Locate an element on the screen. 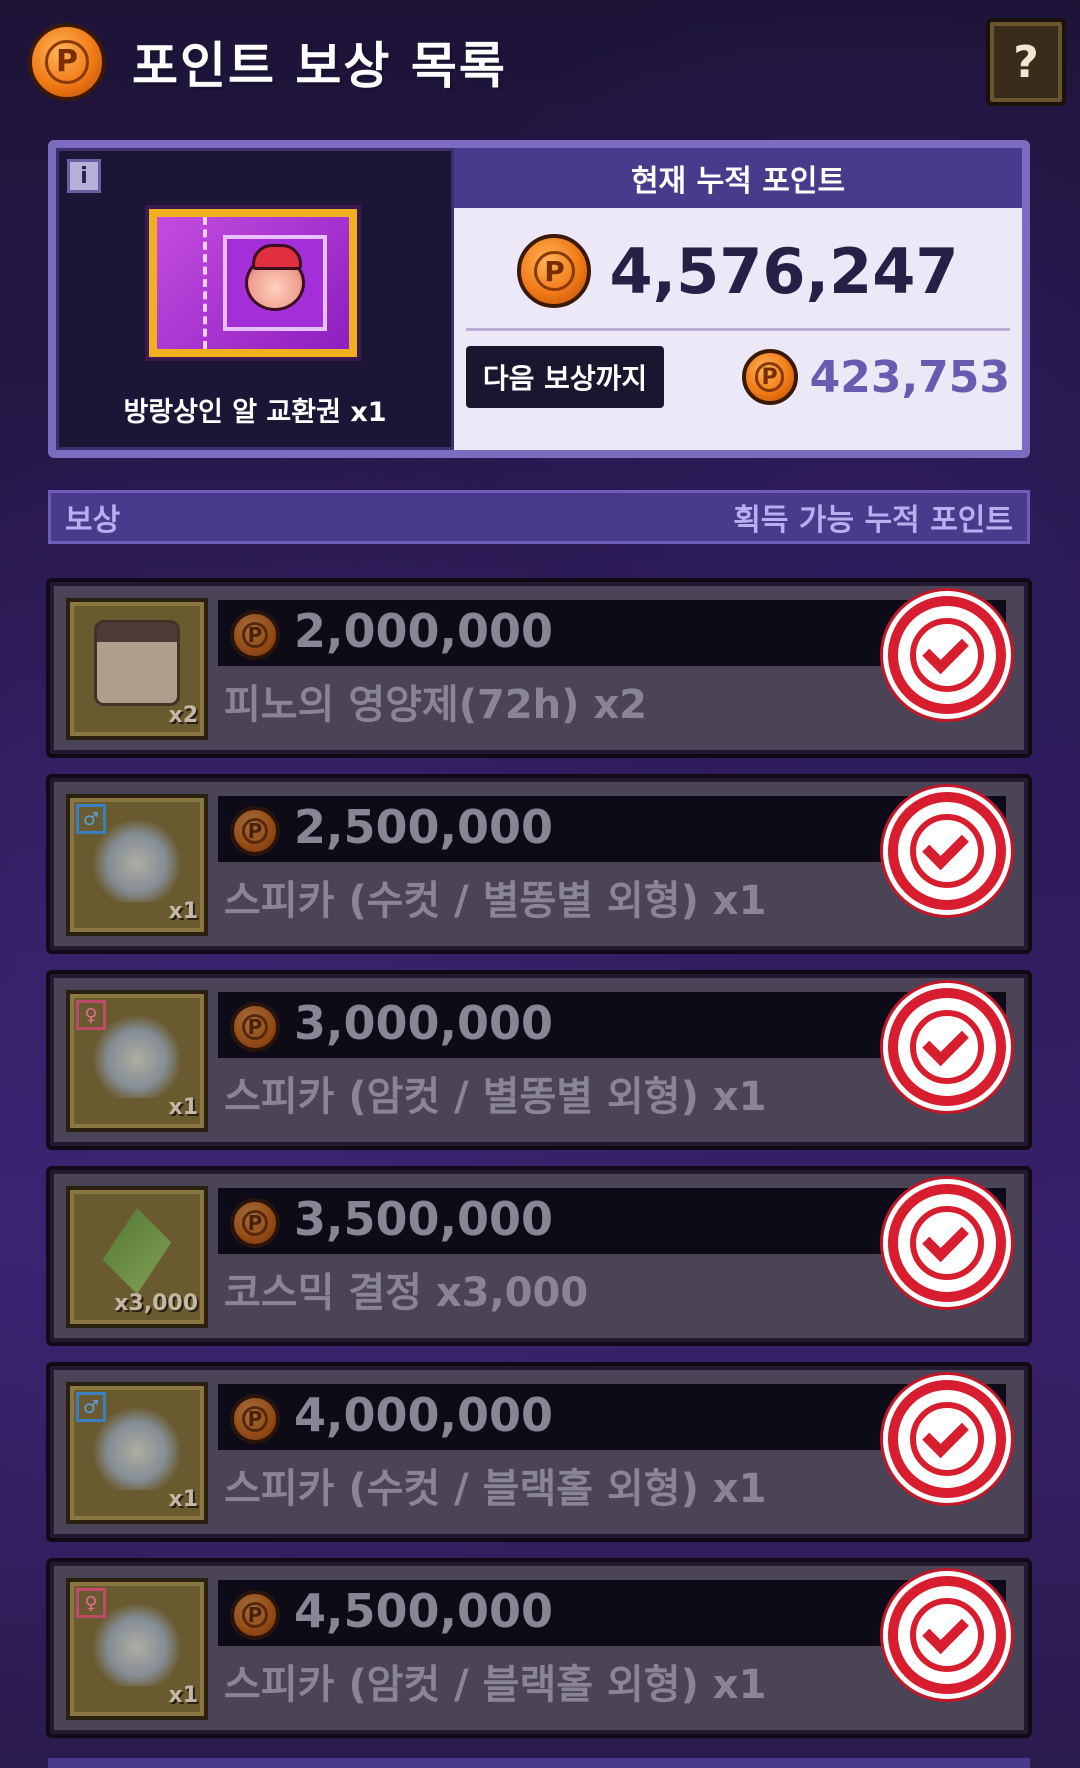 The width and height of the screenshot is (1080, 1768). reward-row: ♀ x1 P 4,500,000 스피카 (암컷 / 블랙홀 외형) x1 is located at coordinates (539, 1648).